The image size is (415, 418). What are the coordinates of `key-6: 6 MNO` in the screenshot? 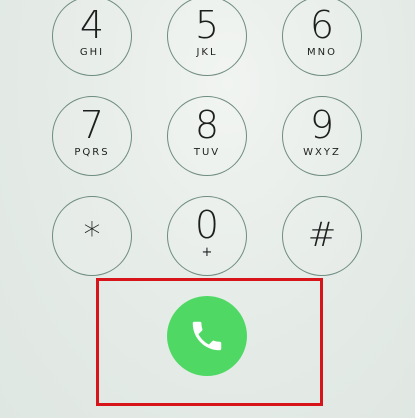 It's located at (322, 38).